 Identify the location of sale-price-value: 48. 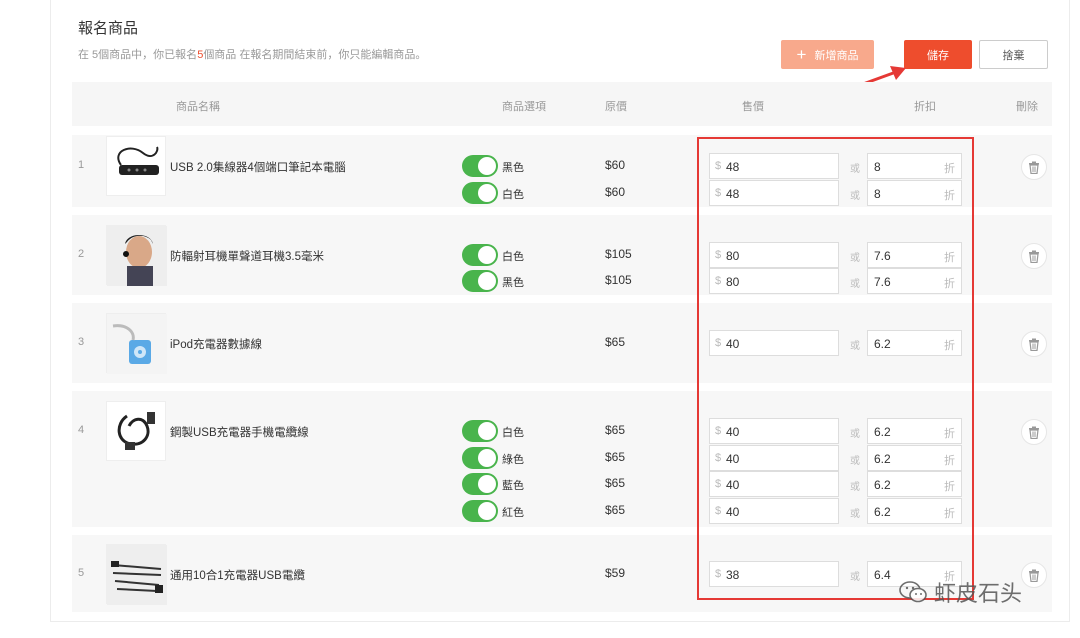
(733, 194).